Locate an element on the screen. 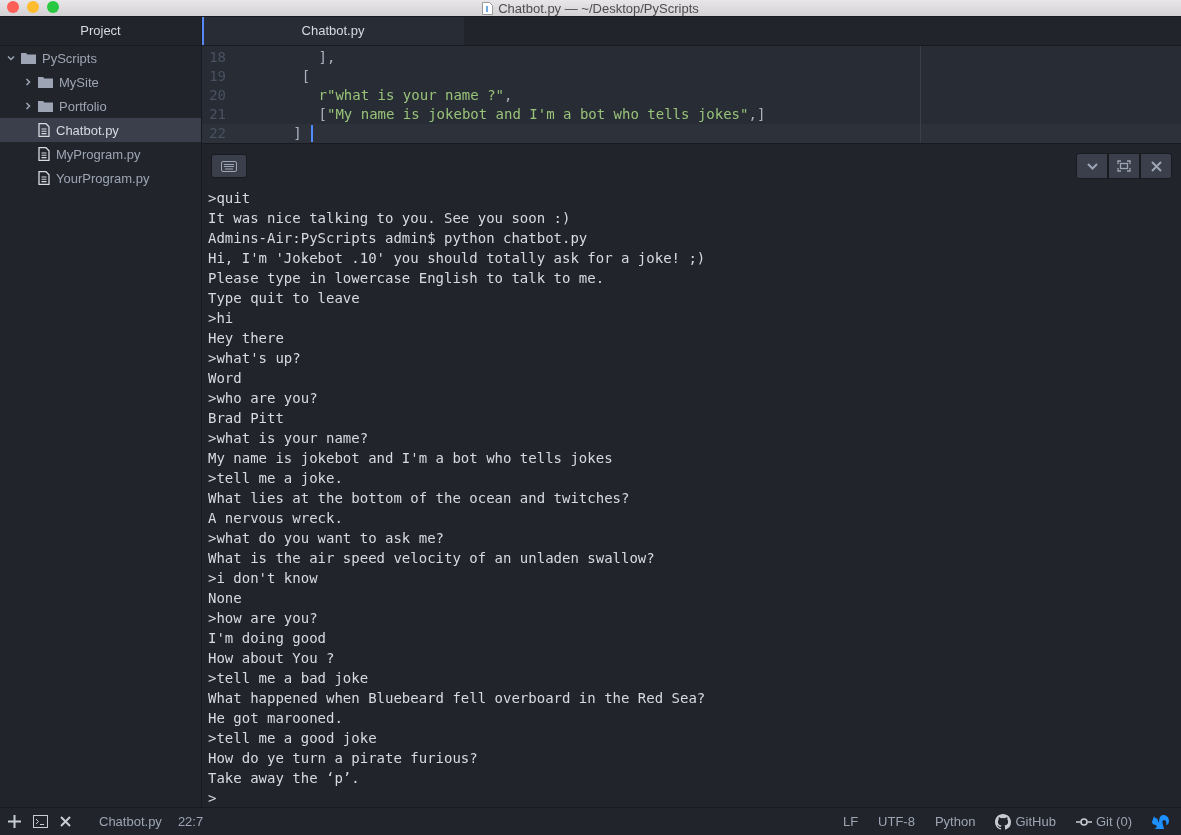 This screenshot has height=835, width=1181. terminal-line: I'm doing good is located at coordinates (267, 638).